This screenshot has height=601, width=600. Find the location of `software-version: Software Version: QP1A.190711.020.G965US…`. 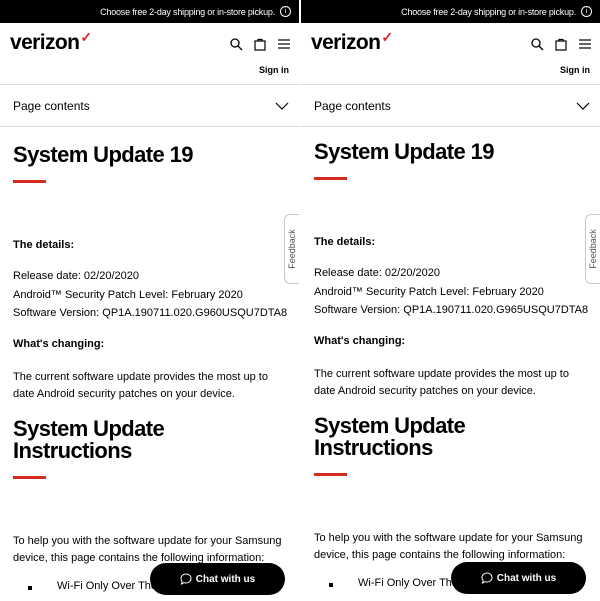

software-version: Software Version: QP1A.190711.020.G965US… is located at coordinates (451, 310).